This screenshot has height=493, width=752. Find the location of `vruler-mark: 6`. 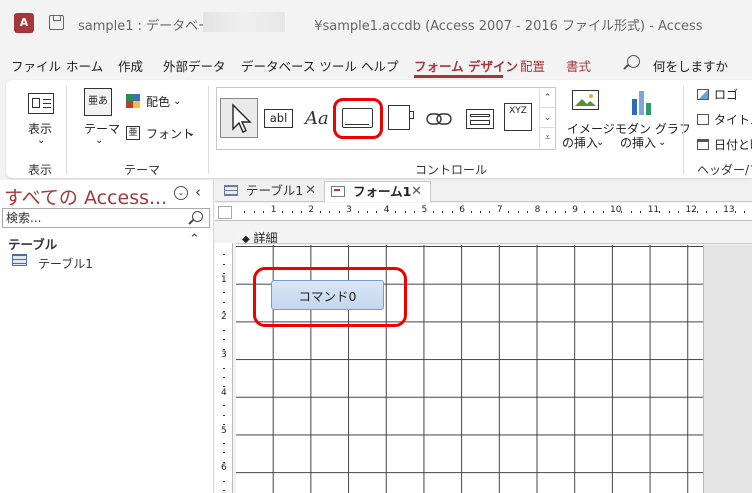

vruler-mark: 6 is located at coordinates (224, 468).